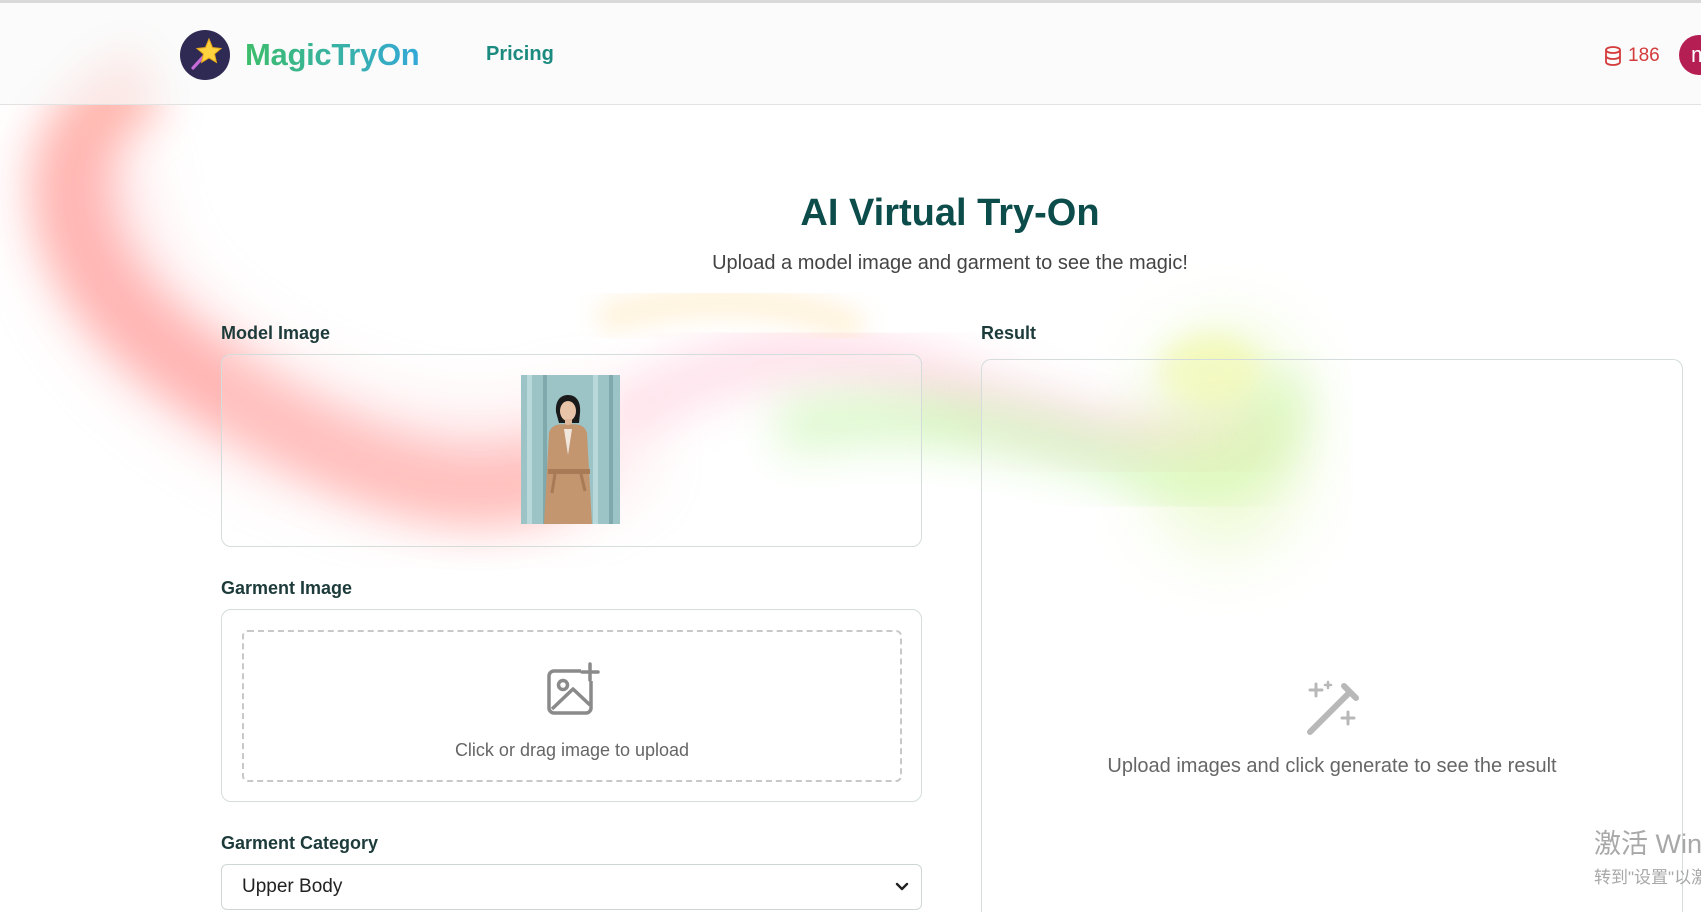  Describe the element at coordinates (1333, 707) in the screenshot. I see `magic-wand-sparkles-icon` at that location.